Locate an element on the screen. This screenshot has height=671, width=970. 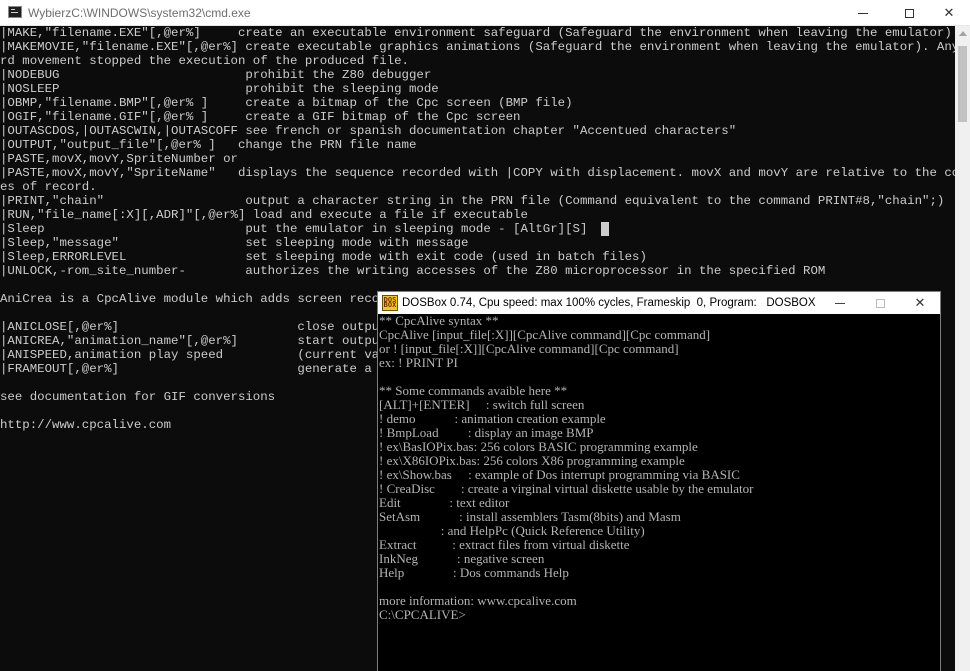
dosbox-output-line: more information: www.cpcalive.com is located at coordinates (478, 600).